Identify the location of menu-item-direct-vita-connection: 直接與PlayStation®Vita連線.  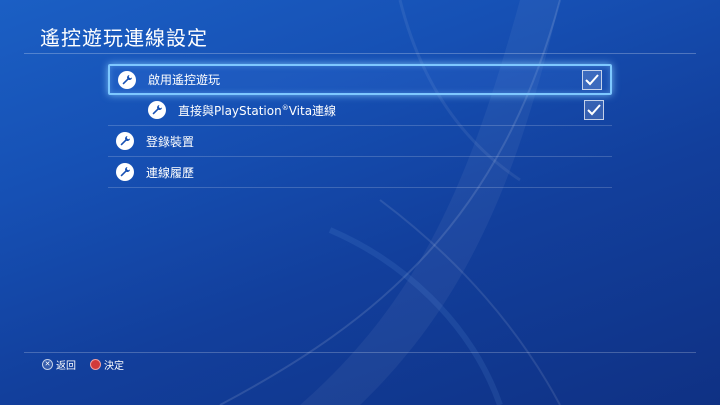
(360, 110).